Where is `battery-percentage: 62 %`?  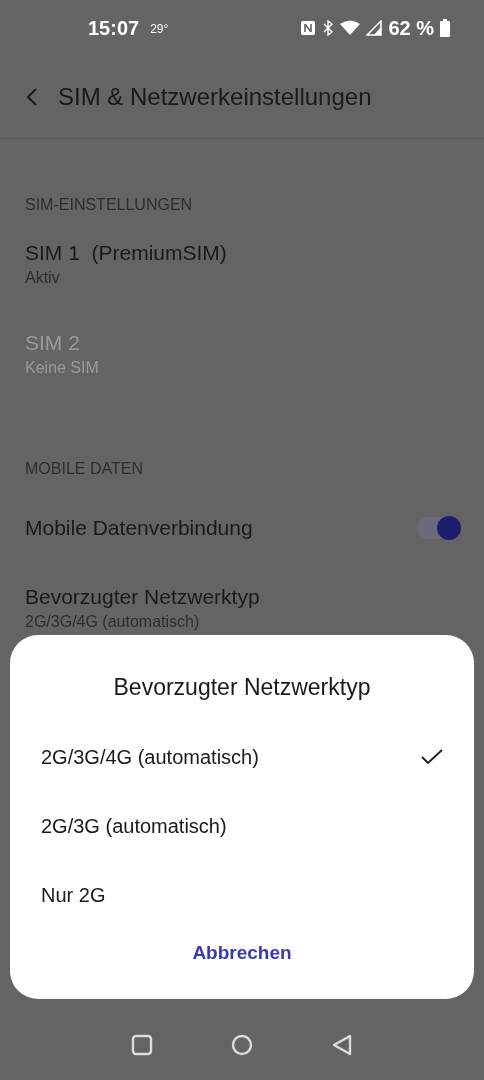 battery-percentage: 62 % is located at coordinates (411, 28).